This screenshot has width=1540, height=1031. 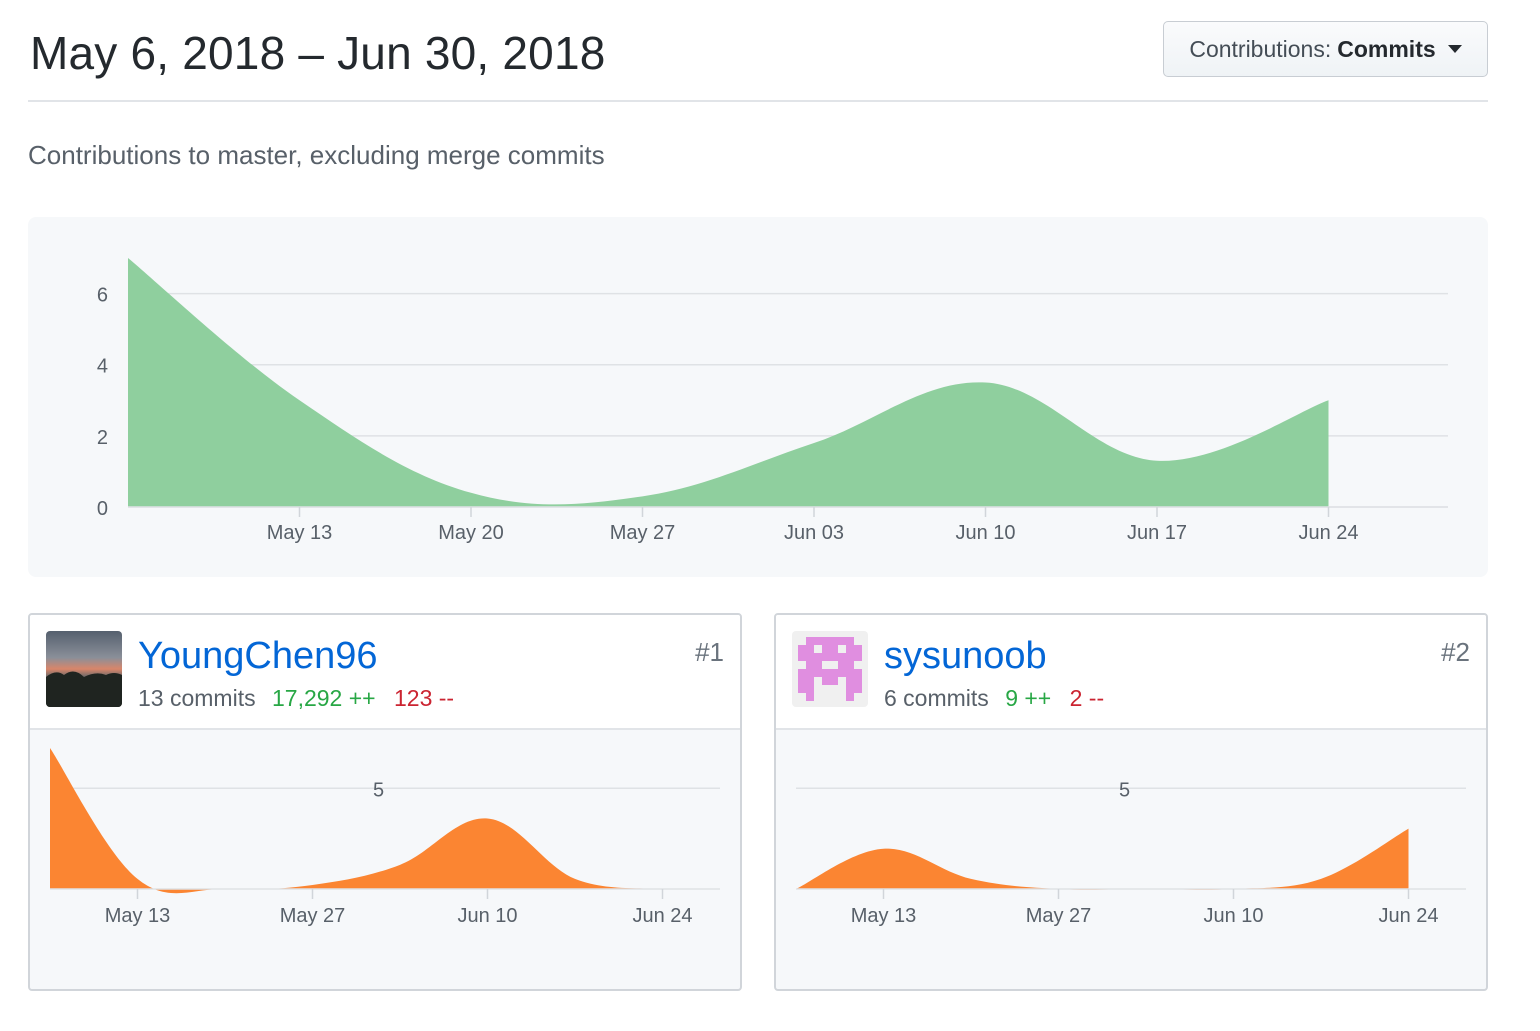 What do you see at coordinates (1157, 533) in the screenshot?
I see `x-tick-label: Jun 17` at bounding box center [1157, 533].